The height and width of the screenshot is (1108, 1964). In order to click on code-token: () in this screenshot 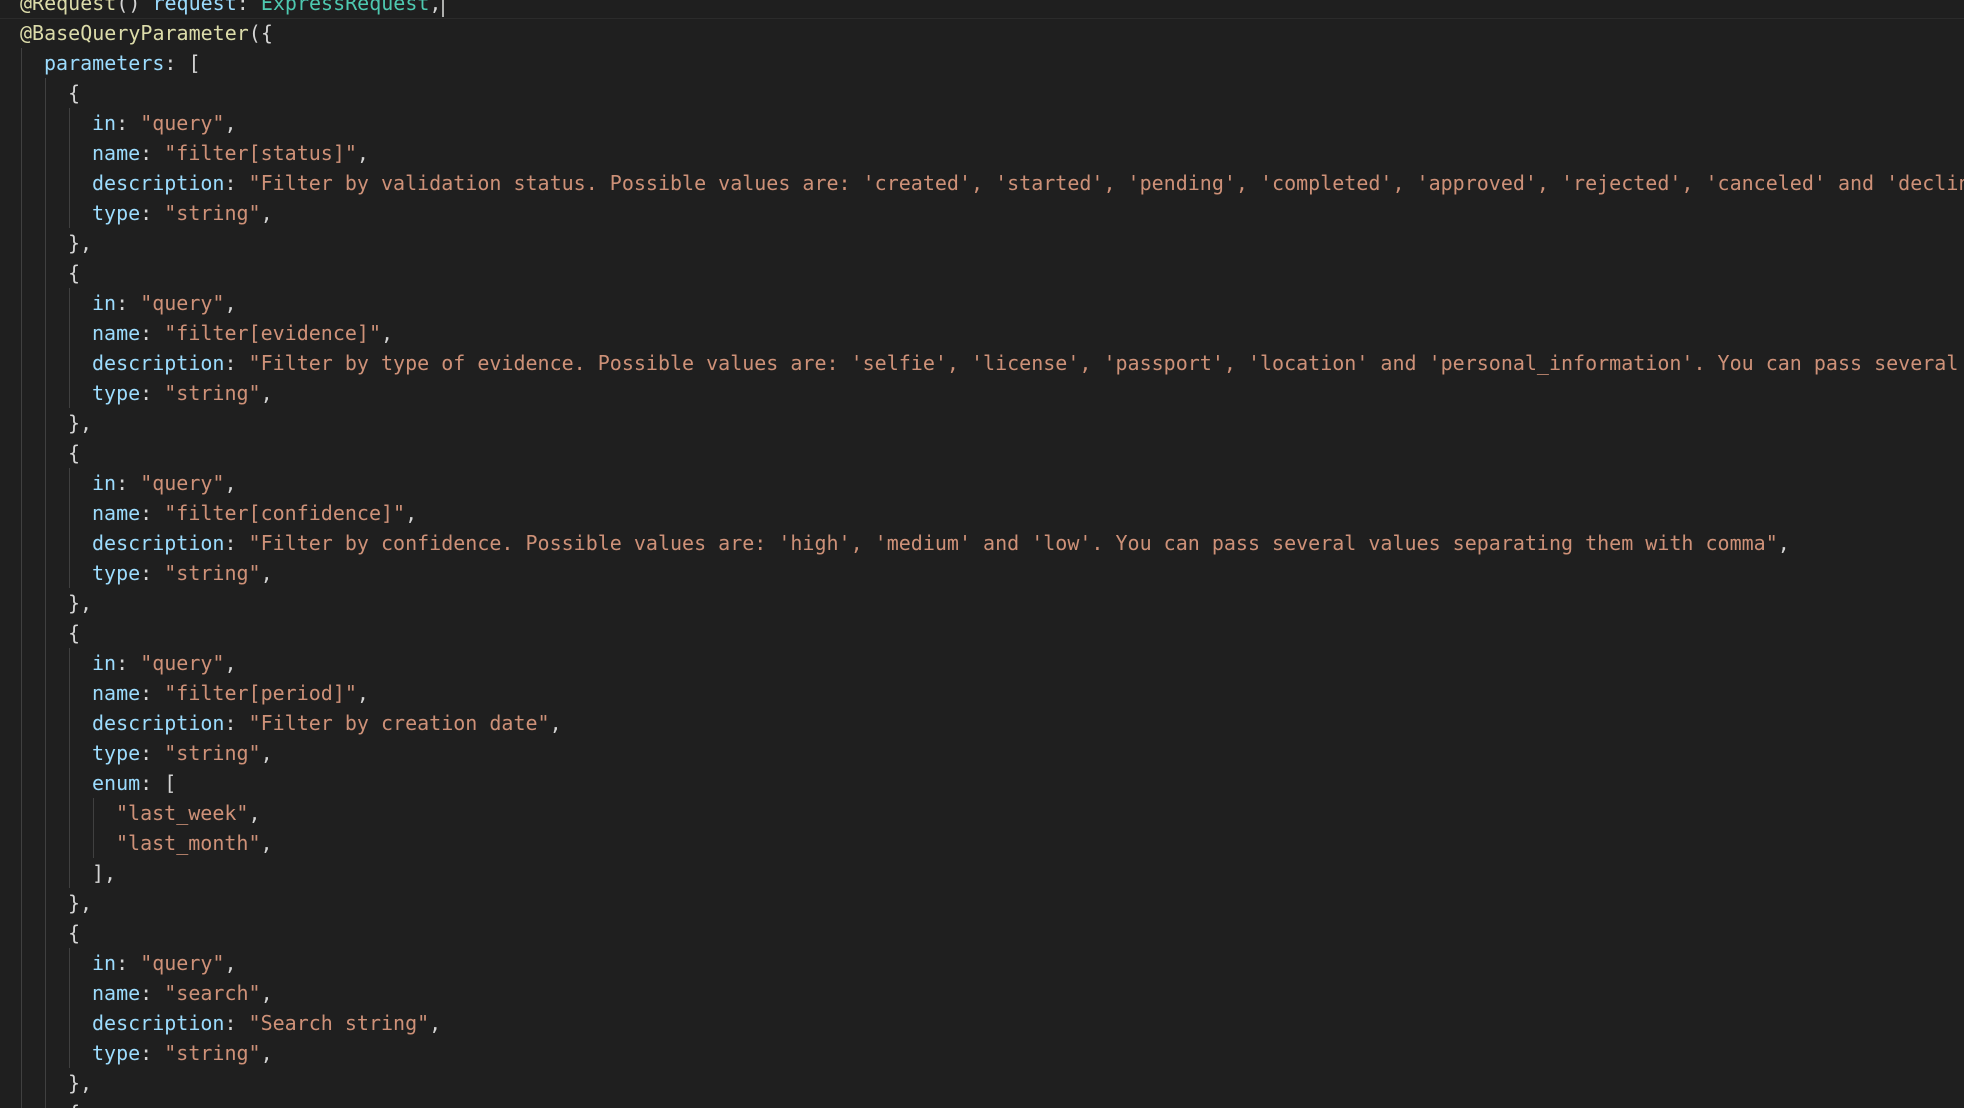, I will do `click(134, 7)`.